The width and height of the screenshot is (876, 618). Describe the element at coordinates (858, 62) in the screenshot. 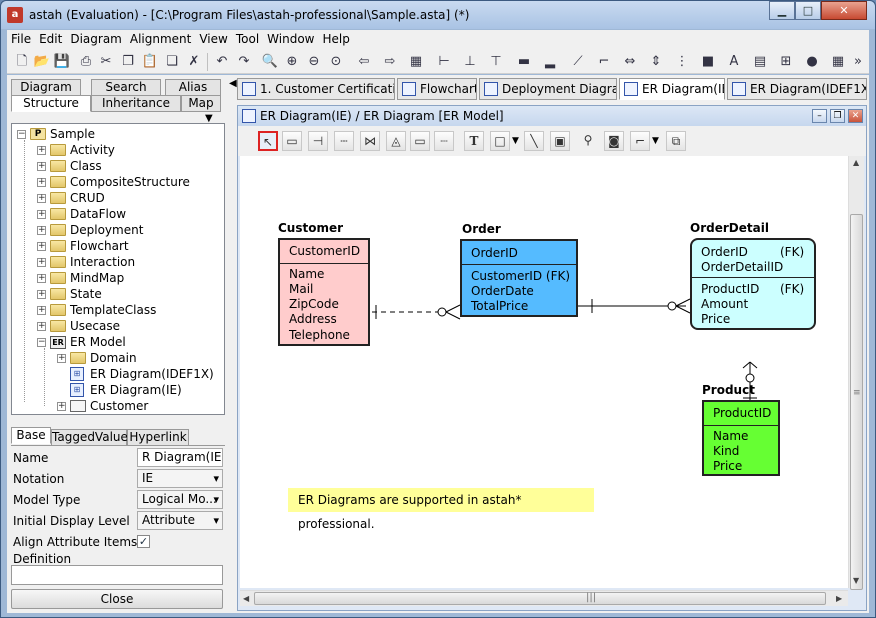

I see `overflow-icon: »` at that location.